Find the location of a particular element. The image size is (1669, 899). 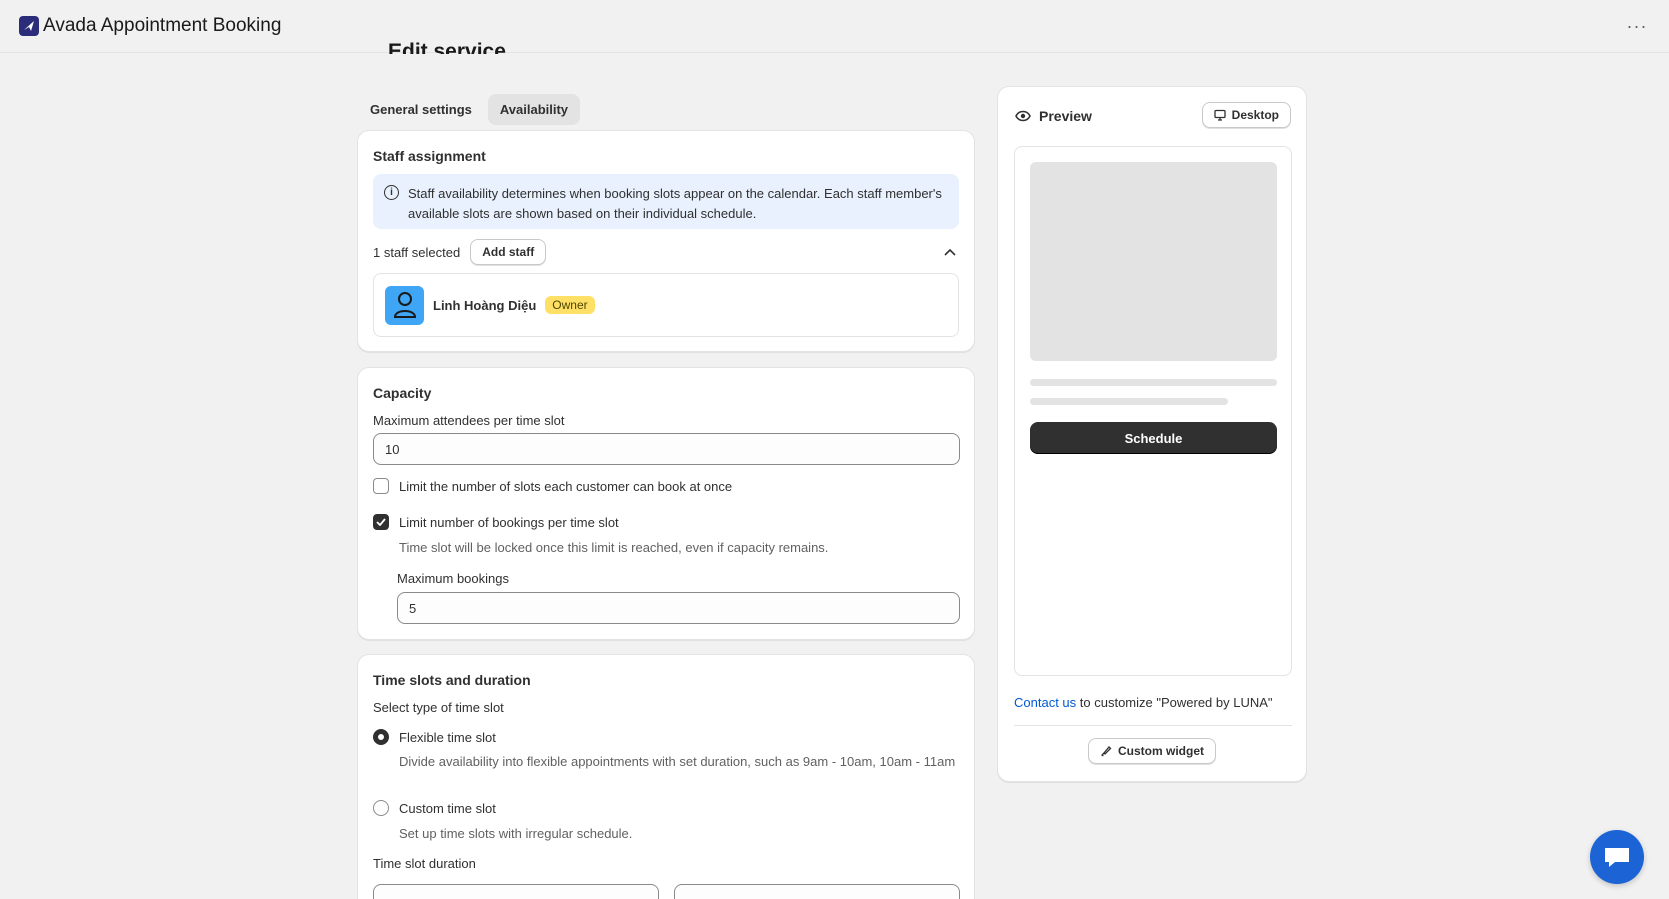

flexible-time-slot-row: Flexible time slot is located at coordinates (434, 737).